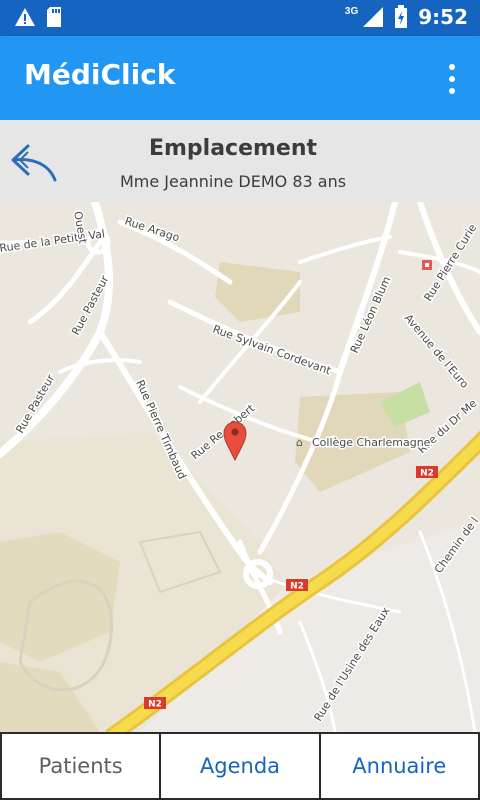 This screenshot has width=480, height=800. What do you see at coordinates (351, 11) in the screenshot?
I see `network-type: 3G` at bounding box center [351, 11].